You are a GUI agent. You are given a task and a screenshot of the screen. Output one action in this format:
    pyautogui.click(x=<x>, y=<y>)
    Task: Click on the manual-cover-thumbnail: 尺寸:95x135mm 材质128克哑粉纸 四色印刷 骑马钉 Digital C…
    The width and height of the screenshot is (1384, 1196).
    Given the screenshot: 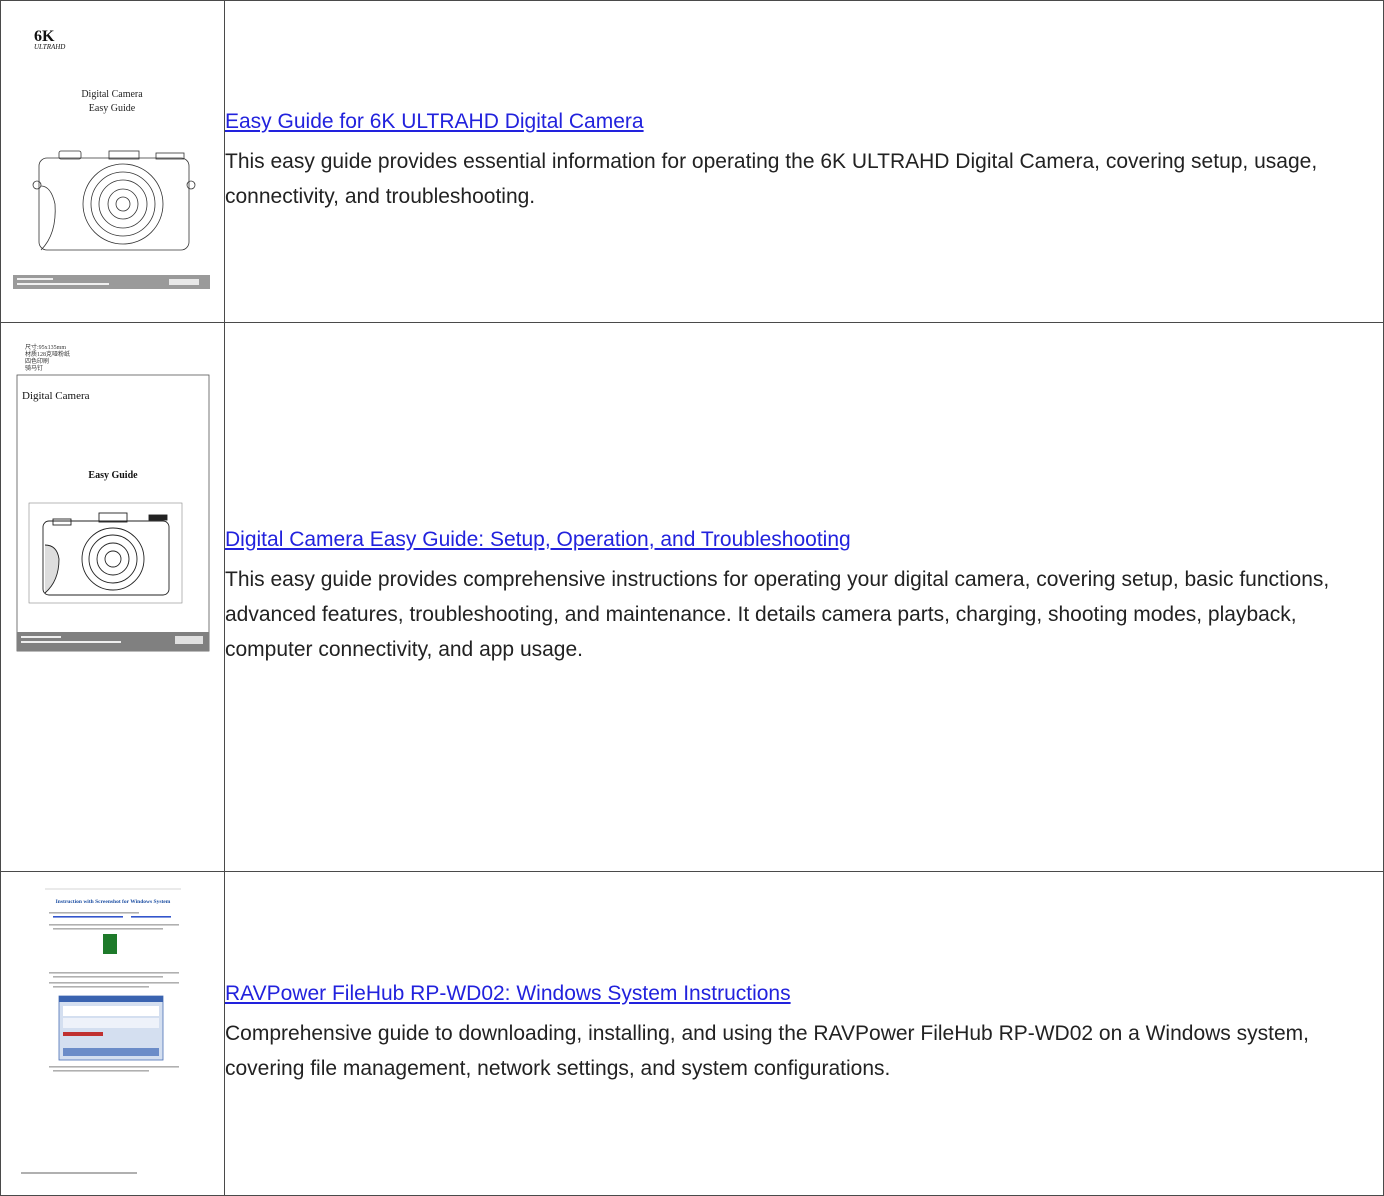 What is the action you would take?
    pyautogui.click(x=112, y=594)
    